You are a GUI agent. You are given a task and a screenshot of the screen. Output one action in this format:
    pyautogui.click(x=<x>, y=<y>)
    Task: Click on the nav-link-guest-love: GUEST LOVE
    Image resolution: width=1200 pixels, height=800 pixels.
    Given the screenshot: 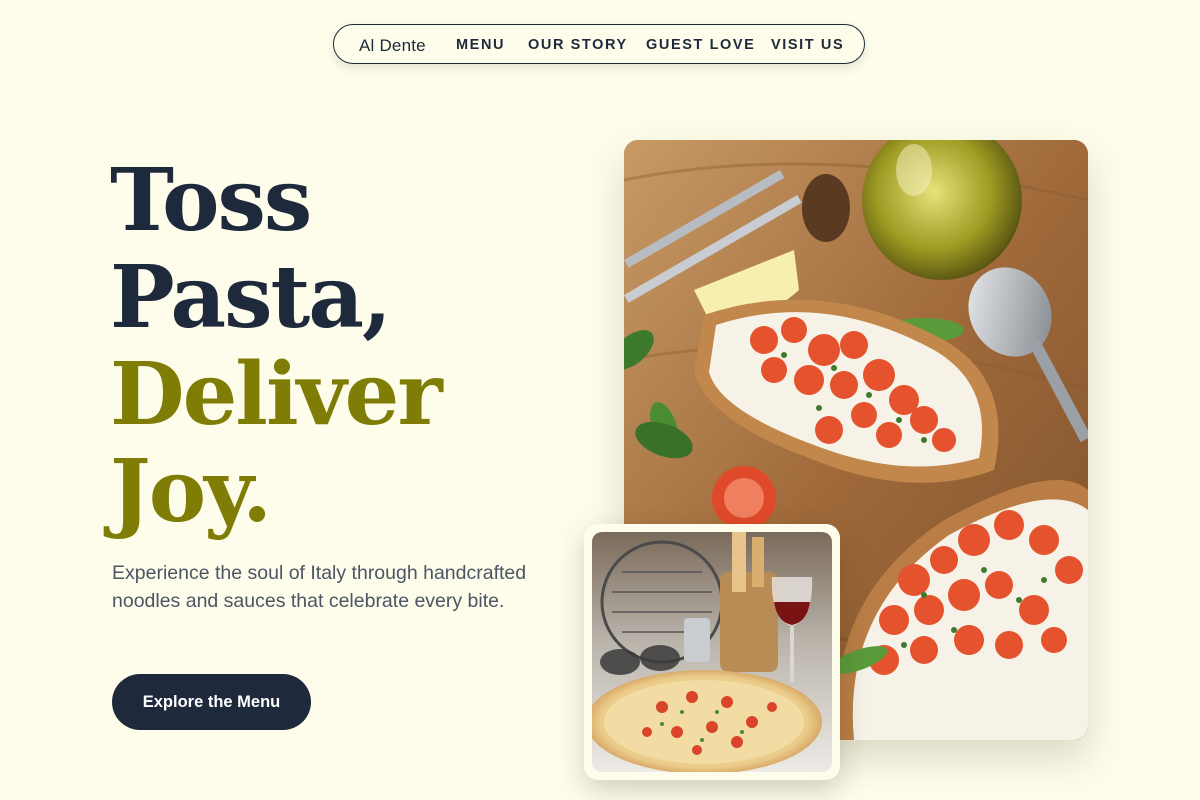 What is the action you would take?
    pyautogui.click(x=700, y=45)
    